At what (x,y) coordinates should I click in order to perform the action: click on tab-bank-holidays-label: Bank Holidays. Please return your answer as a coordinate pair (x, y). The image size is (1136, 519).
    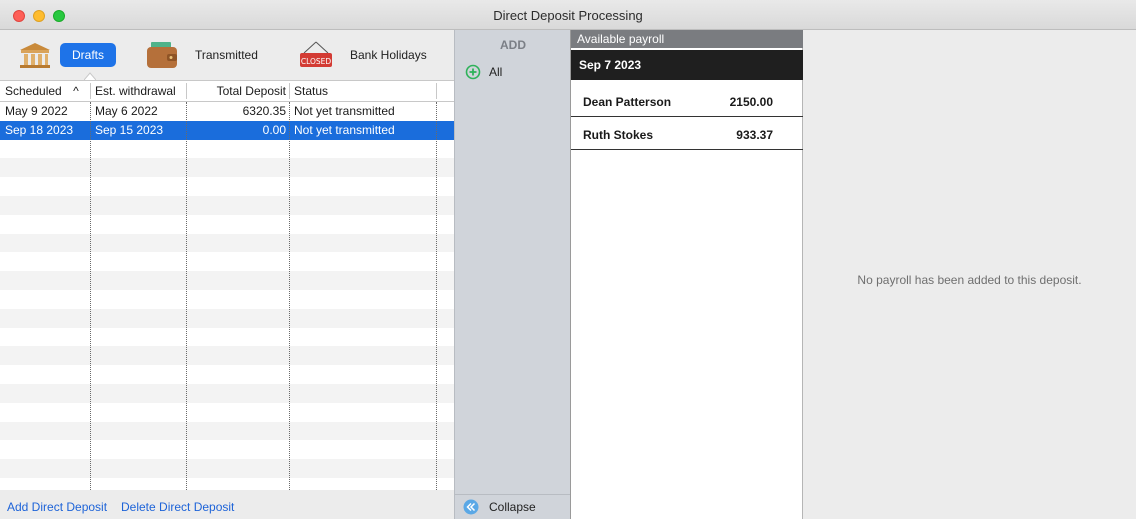
    Looking at the image, I should click on (388, 55).